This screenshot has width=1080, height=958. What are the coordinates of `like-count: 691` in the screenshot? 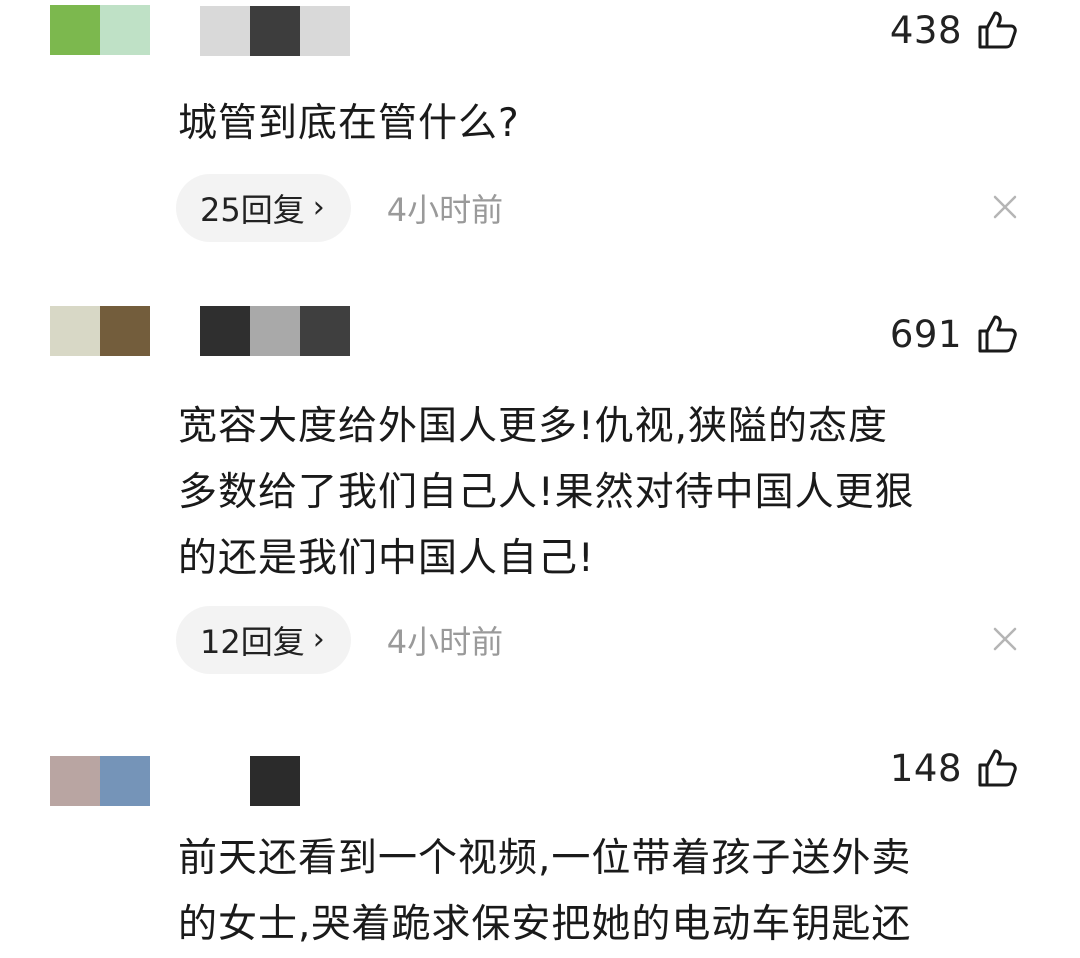 It's located at (925, 334).